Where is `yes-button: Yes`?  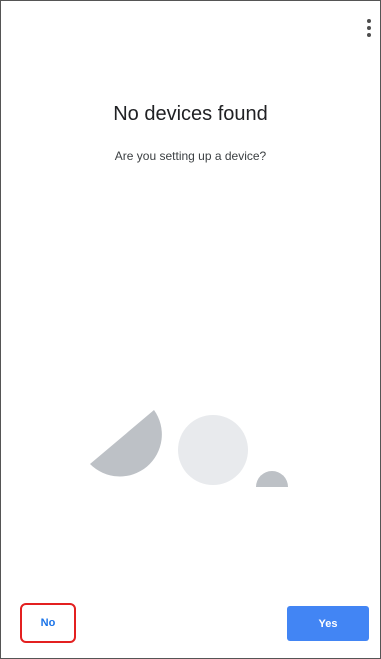
yes-button: Yes is located at coordinates (328, 623).